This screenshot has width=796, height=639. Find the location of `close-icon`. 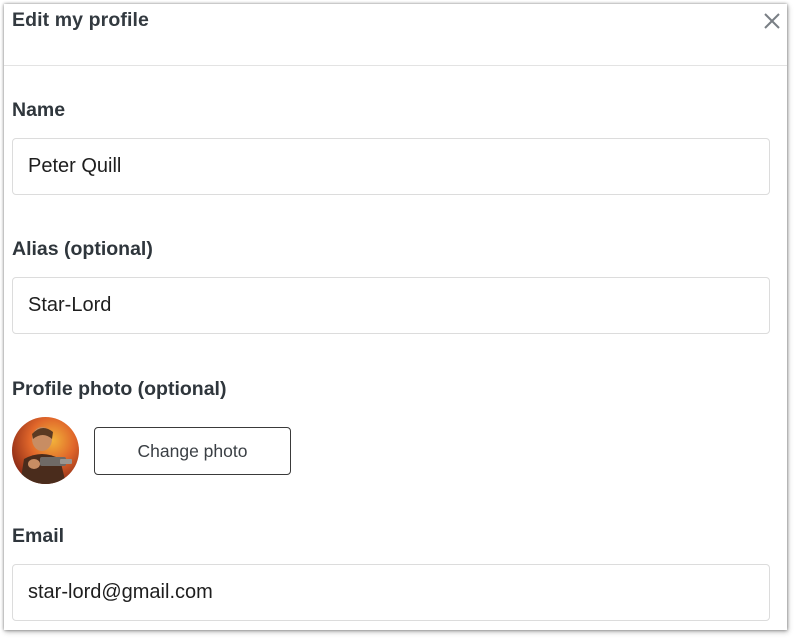

close-icon is located at coordinates (772, 21).